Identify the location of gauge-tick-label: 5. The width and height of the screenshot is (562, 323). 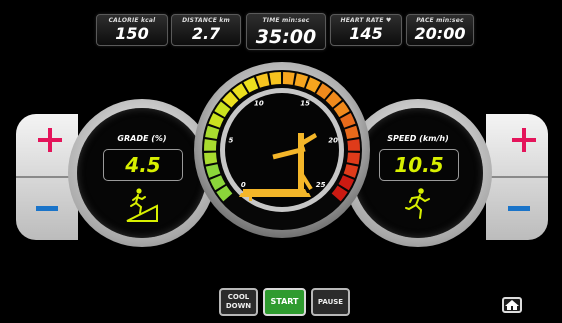
(230, 140).